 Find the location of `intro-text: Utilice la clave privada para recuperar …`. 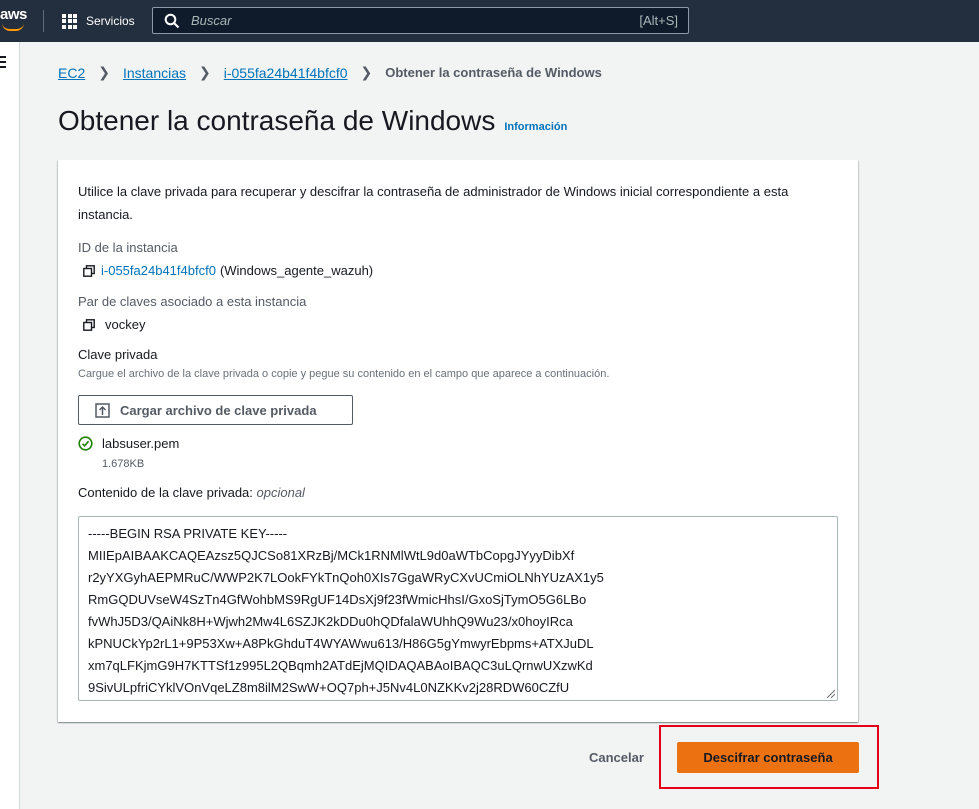

intro-text: Utilice la clave privada para recuperar … is located at coordinates (433, 203).